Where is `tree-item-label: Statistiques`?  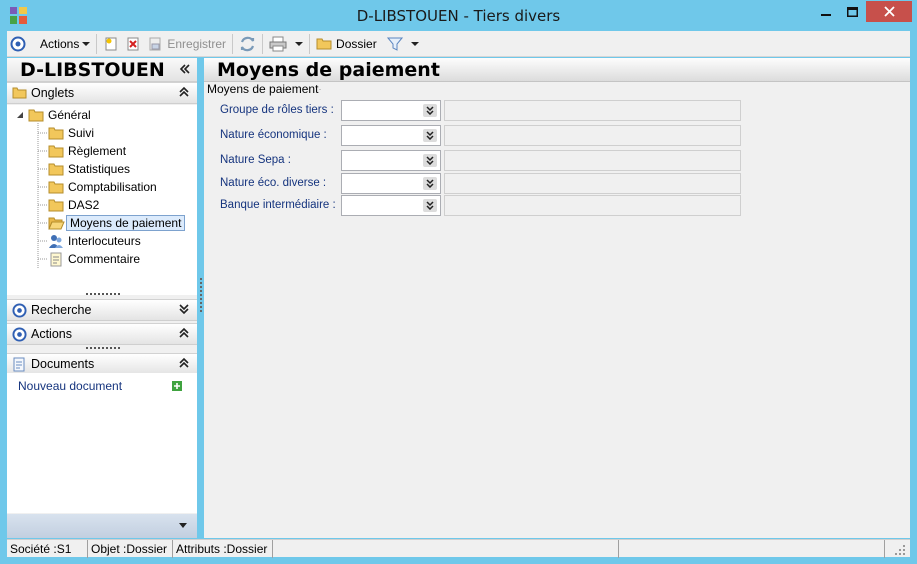
tree-item-label: Statistiques is located at coordinates (99, 169).